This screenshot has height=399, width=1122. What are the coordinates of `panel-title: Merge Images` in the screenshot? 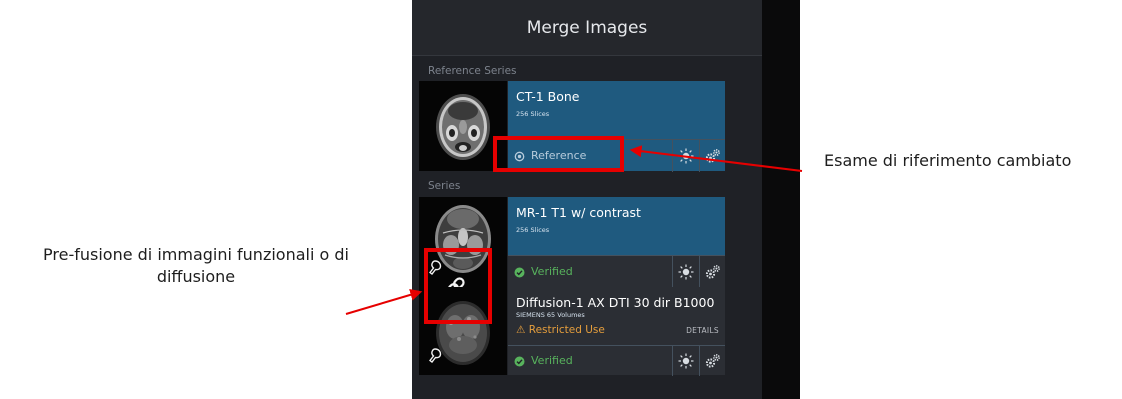 It's located at (587, 28).